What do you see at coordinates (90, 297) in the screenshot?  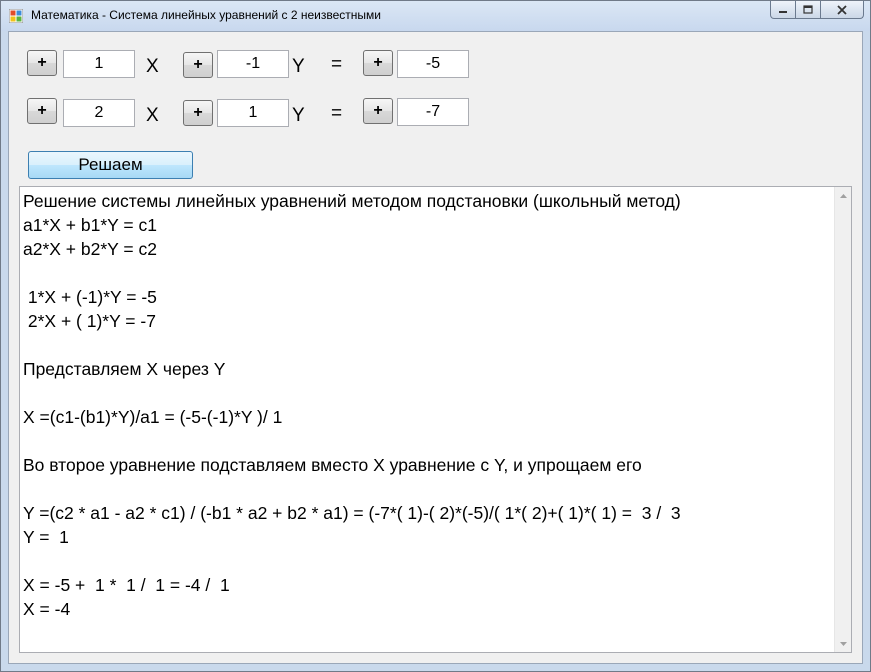 I see `output-line: 1*X + (-1)*Y = -5` at bounding box center [90, 297].